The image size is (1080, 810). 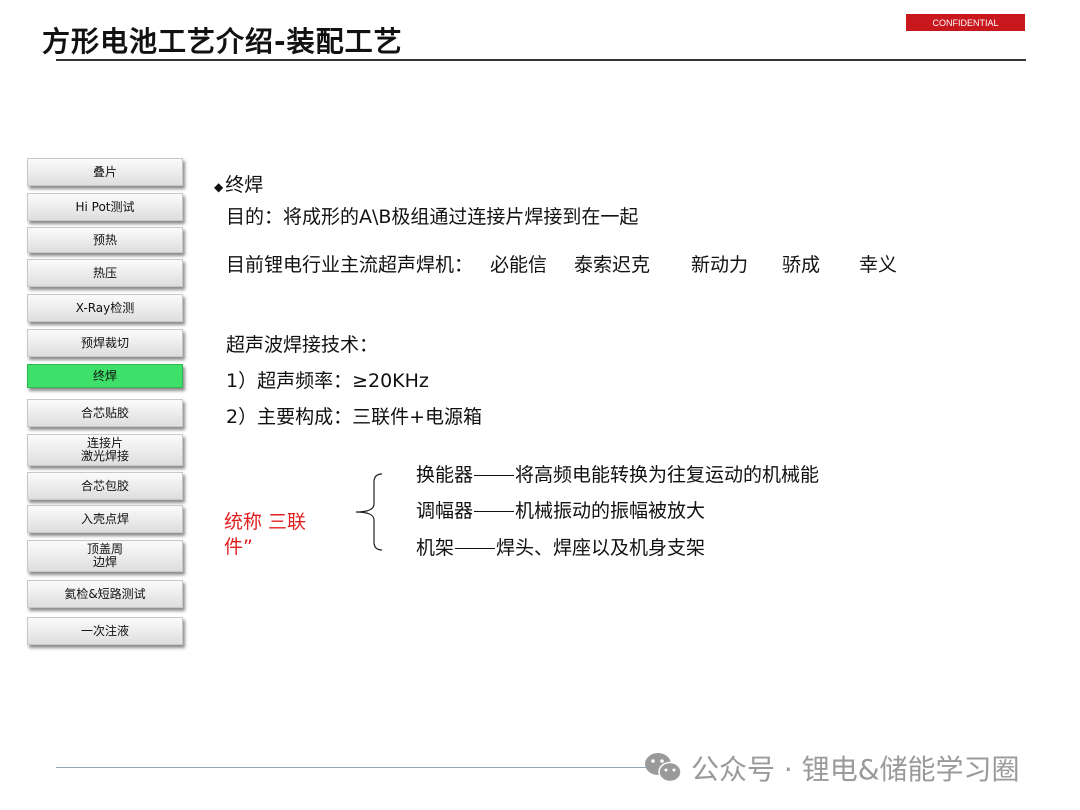 What do you see at coordinates (354, 417) in the screenshot?
I see `tech-item-composition: 2）主要构成：三联件+电源箱` at bounding box center [354, 417].